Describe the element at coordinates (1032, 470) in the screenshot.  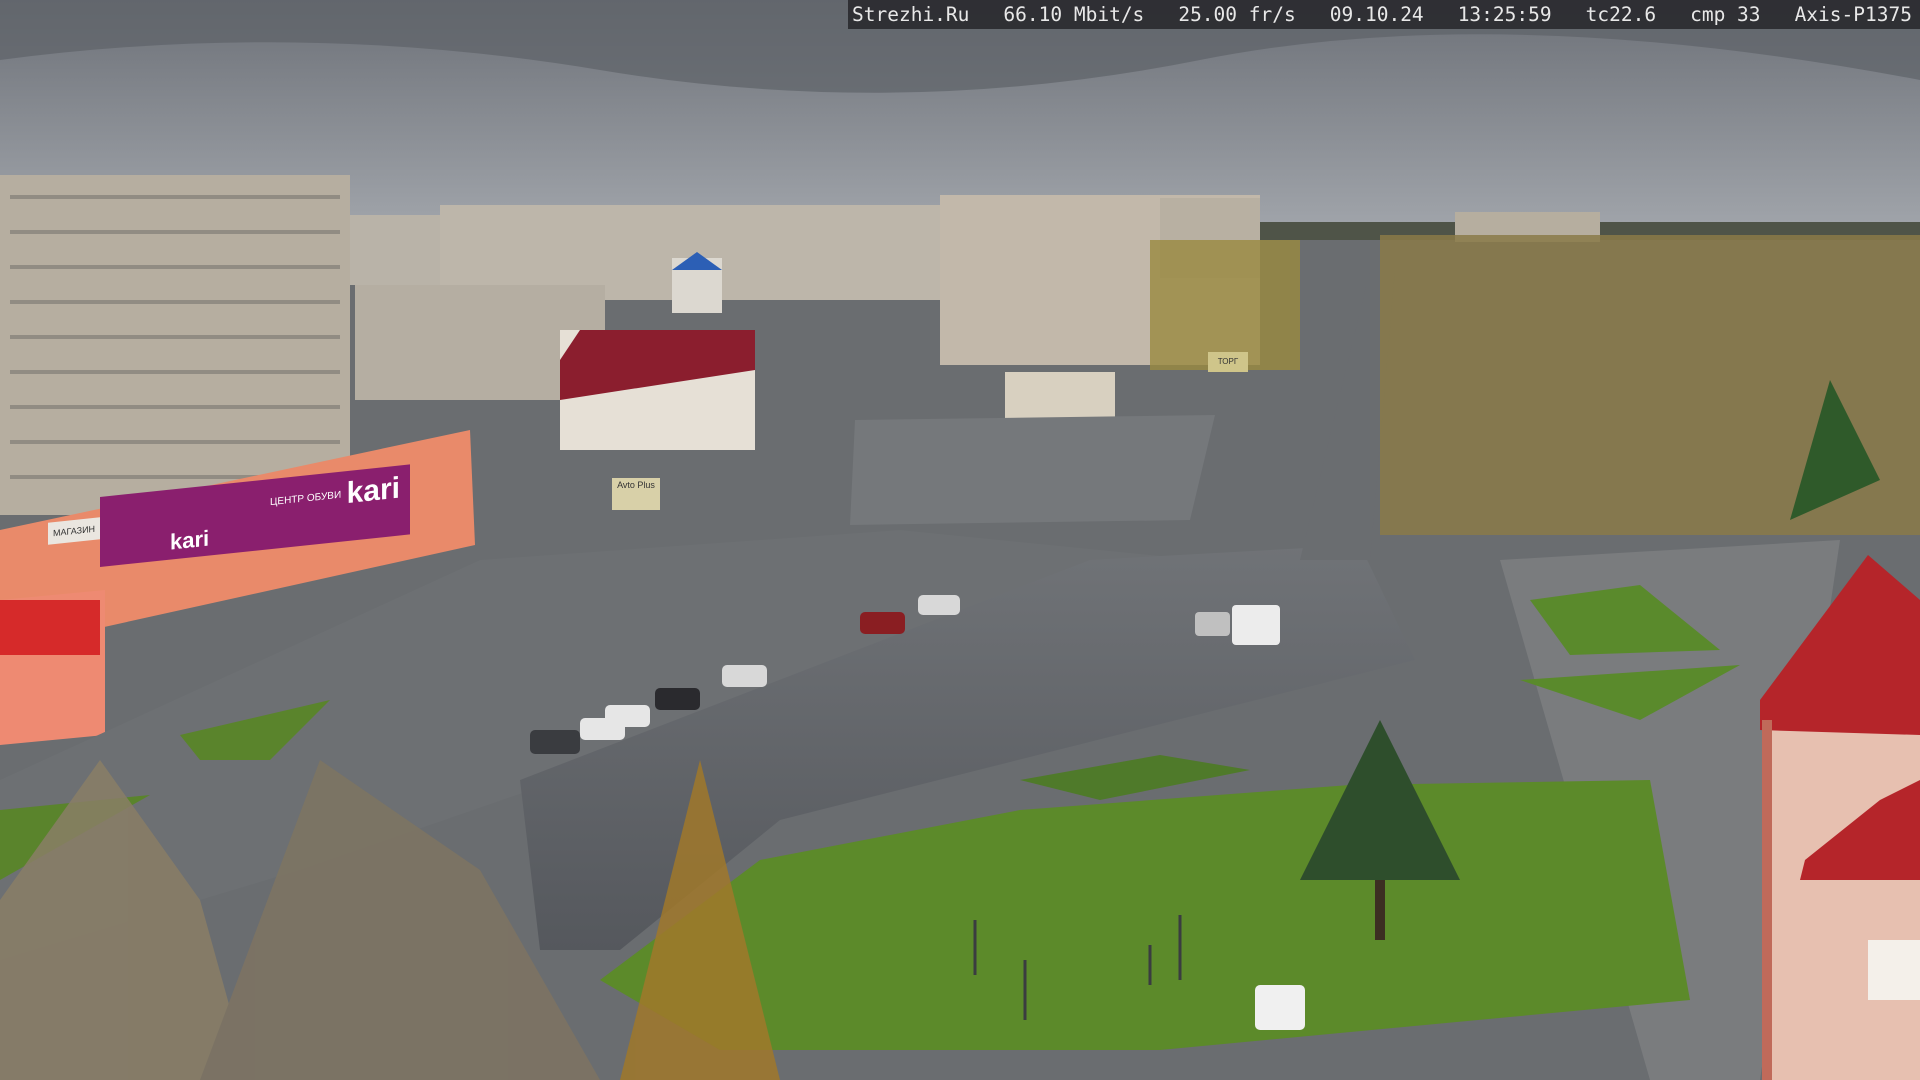
I see `upper-lot` at that location.